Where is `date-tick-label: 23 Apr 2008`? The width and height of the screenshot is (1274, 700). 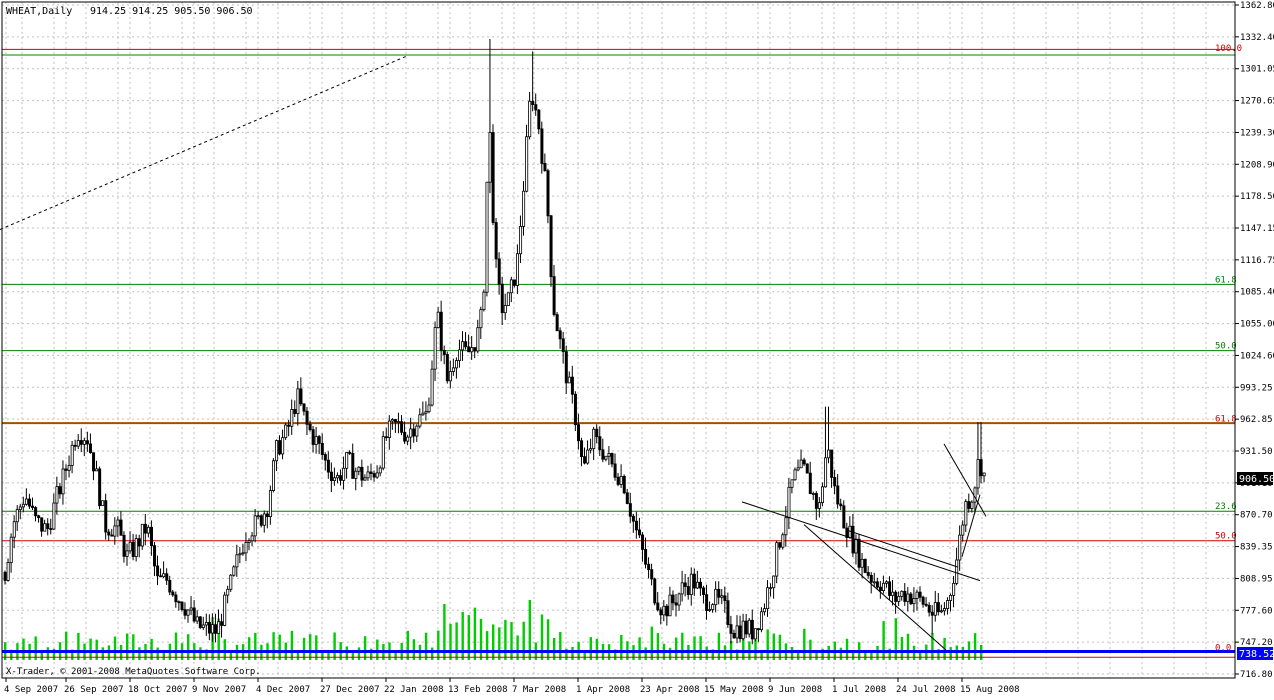 date-tick-label: 23 Apr 2008 is located at coordinates (670, 690).